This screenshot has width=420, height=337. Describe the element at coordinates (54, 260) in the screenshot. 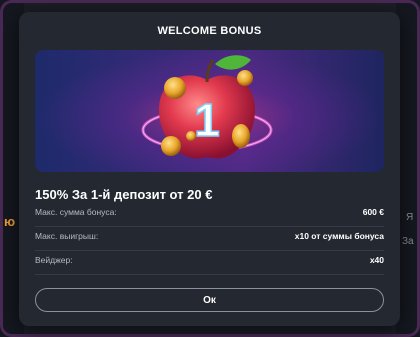

I see `row-label: Вейджер:` at that location.